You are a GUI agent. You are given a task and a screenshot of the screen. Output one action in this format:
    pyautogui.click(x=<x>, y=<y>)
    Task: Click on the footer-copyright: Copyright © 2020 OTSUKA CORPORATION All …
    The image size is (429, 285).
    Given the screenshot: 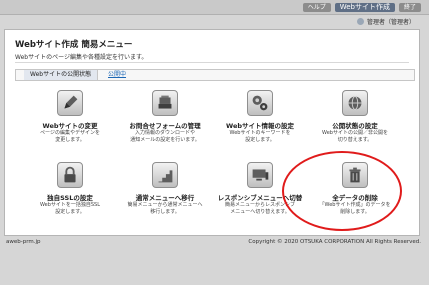 What is the action you would take?
    pyautogui.click(x=334, y=242)
    